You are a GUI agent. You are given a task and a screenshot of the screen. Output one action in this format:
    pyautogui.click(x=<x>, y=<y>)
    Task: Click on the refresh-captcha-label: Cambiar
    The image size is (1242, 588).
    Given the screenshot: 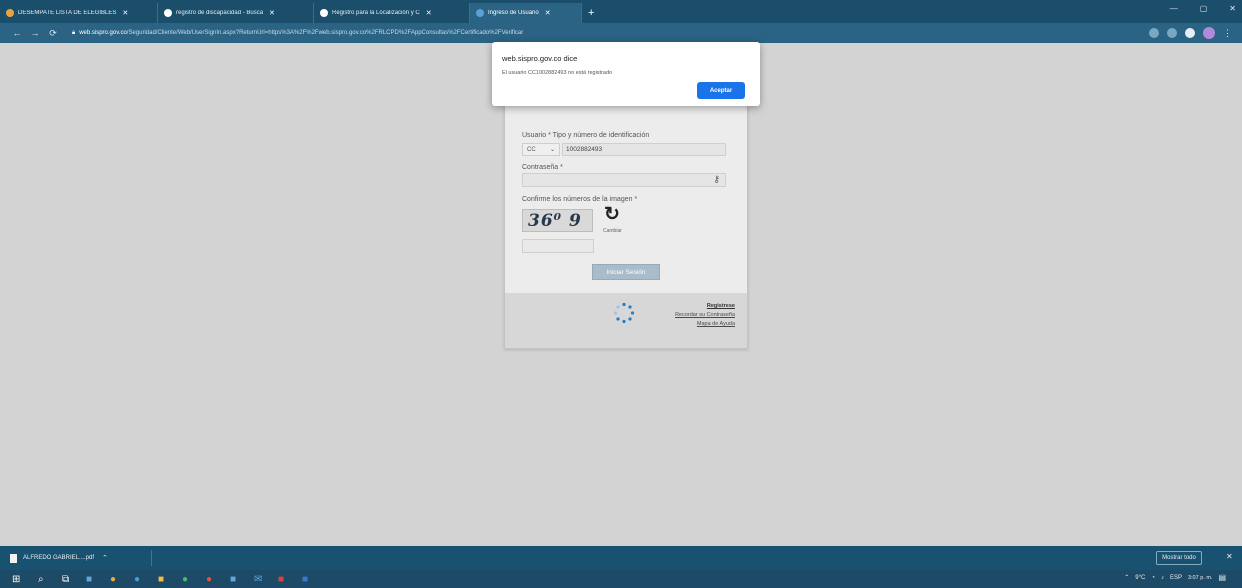 What is the action you would take?
    pyautogui.click(x=612, y=231)
    